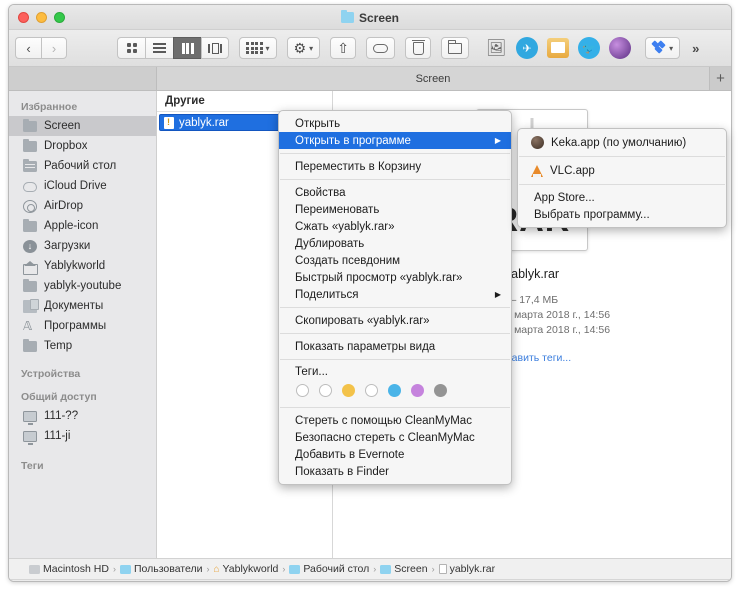  I want to click on view-mode-buttons, so click(173, 48).